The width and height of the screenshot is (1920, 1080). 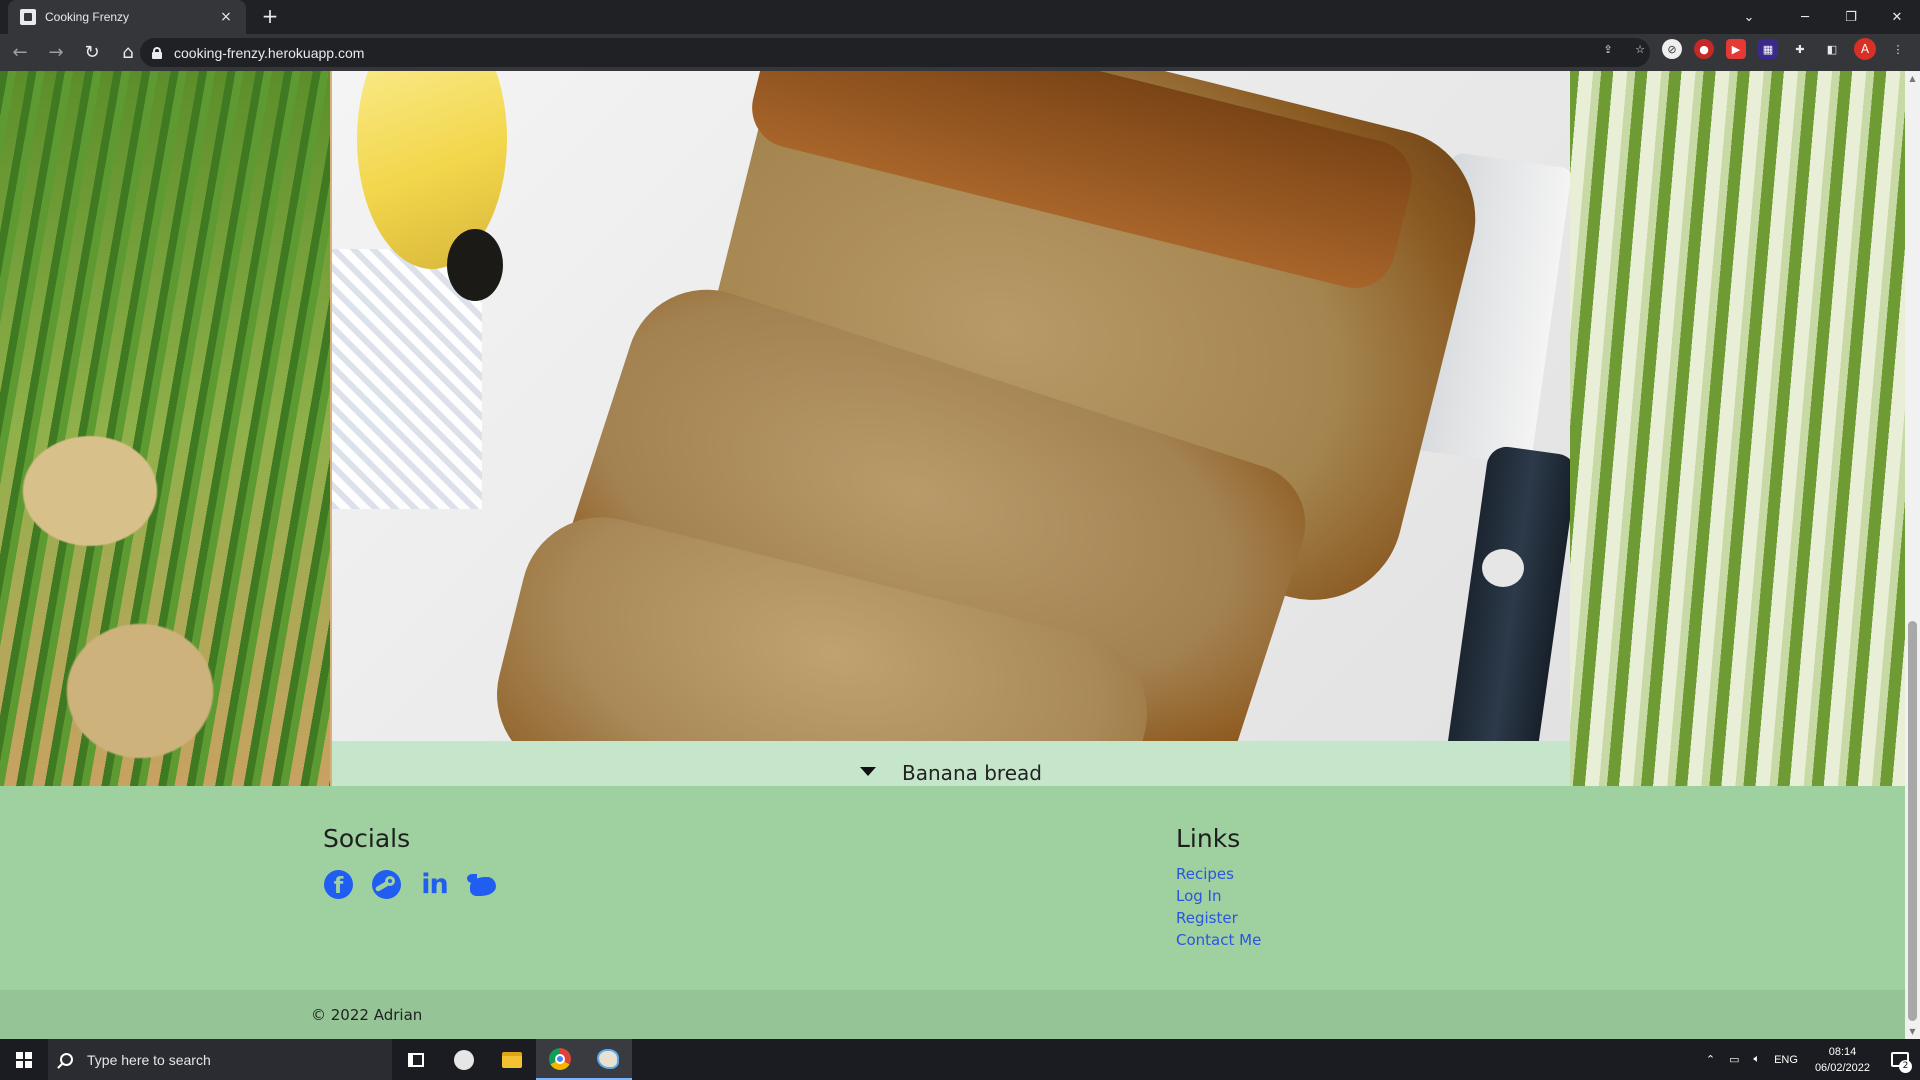 I want to click on start-button, so click(x=24, y=1059).